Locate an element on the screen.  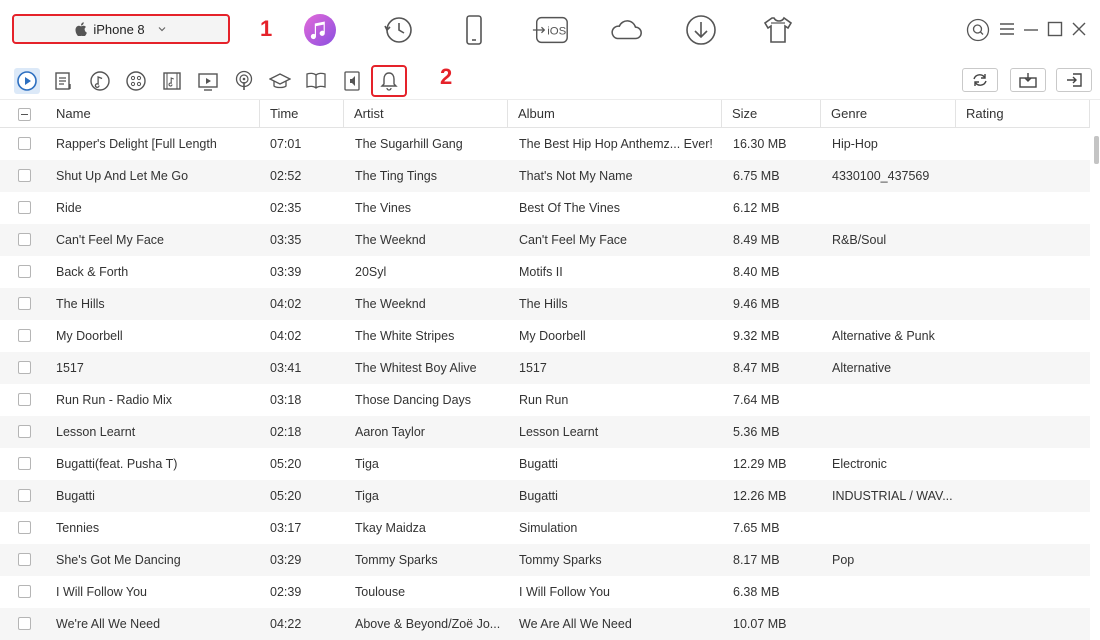
itunes-music-icon is located at coordinates (320, 30).